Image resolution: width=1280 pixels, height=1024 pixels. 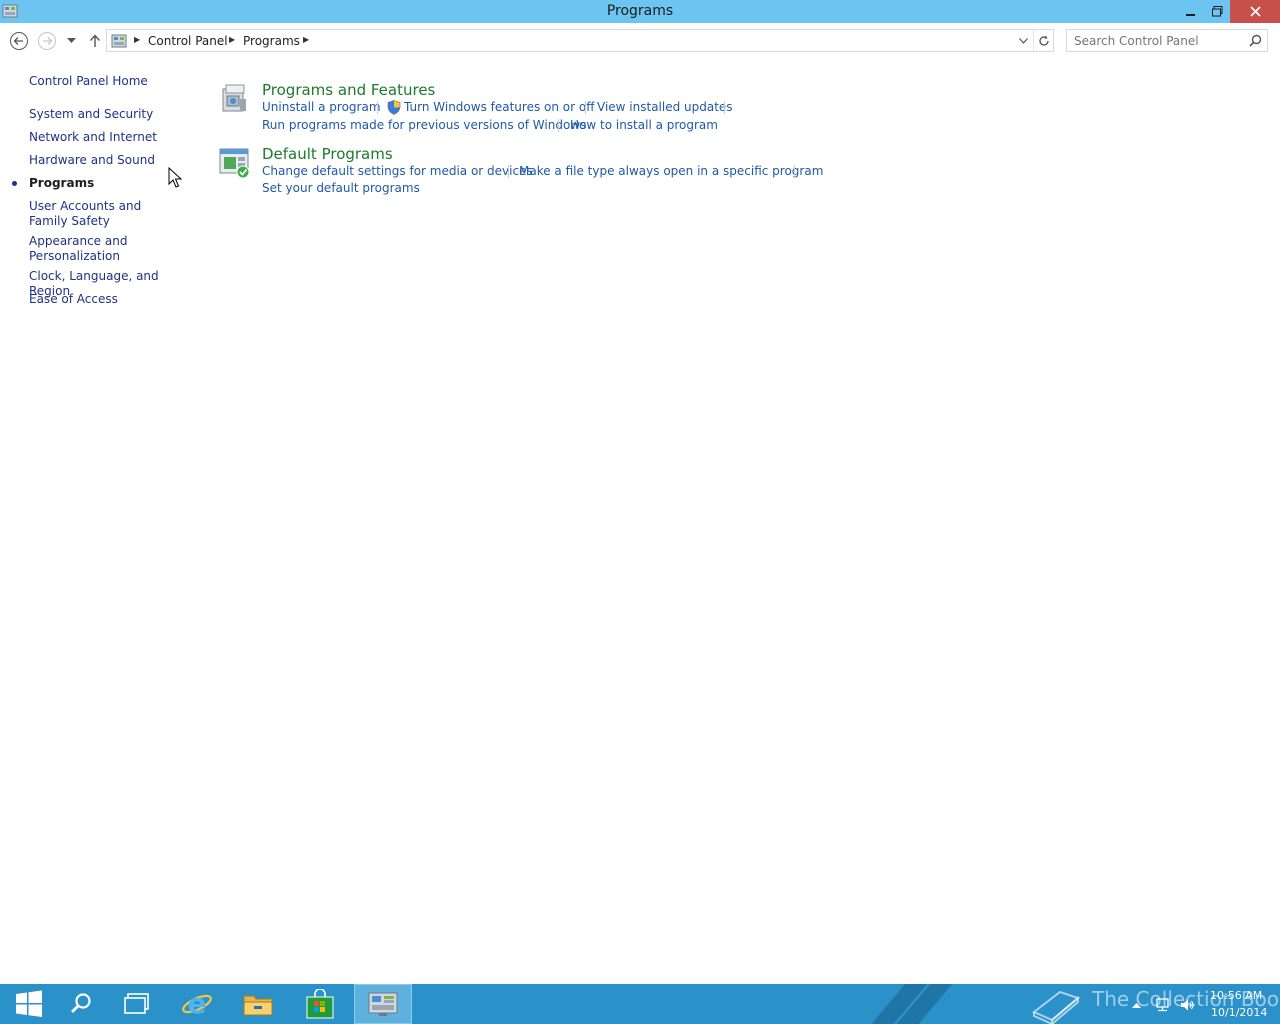 I want to click on back-button, so click(x=19, y=41).